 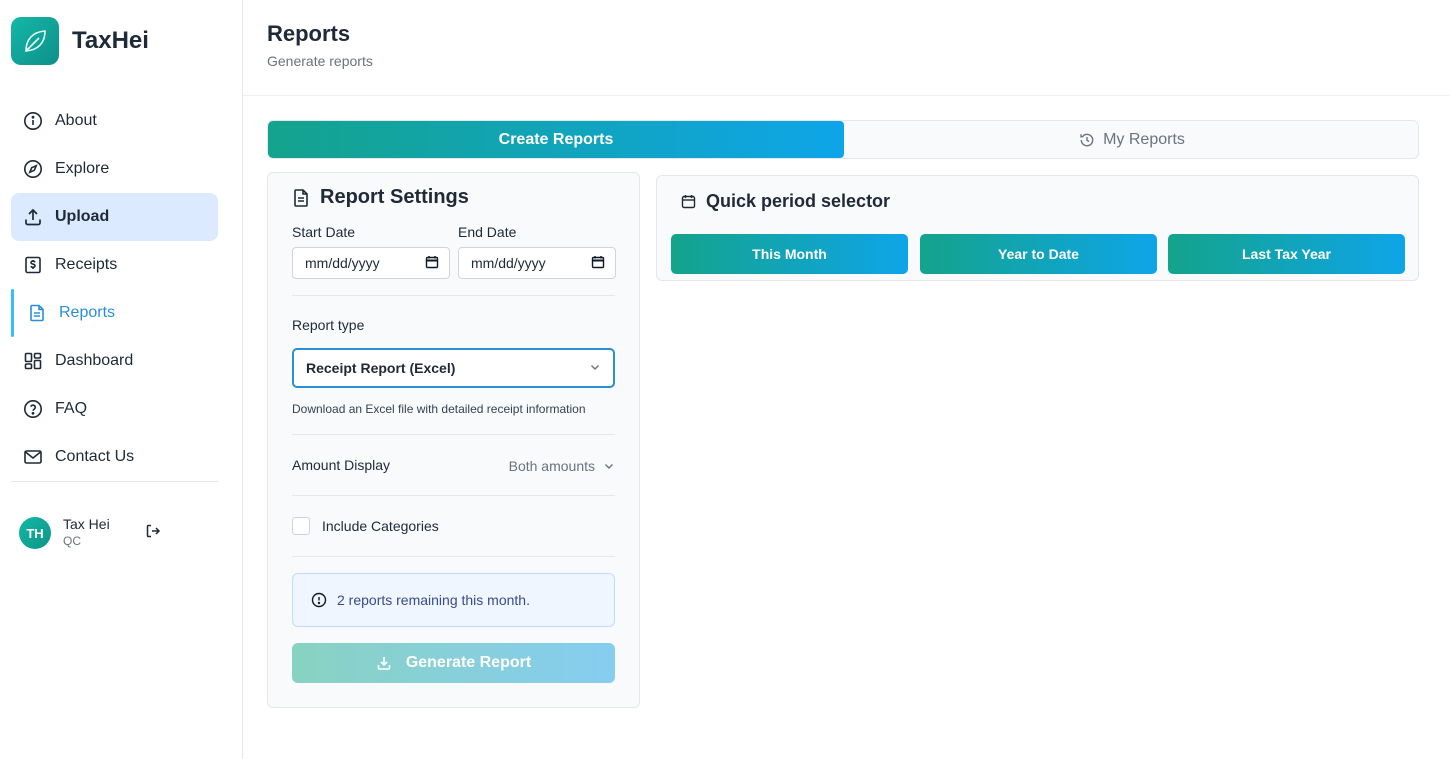 I want to click on include-categories-label: Include Categories, so click(x=380, y=526).